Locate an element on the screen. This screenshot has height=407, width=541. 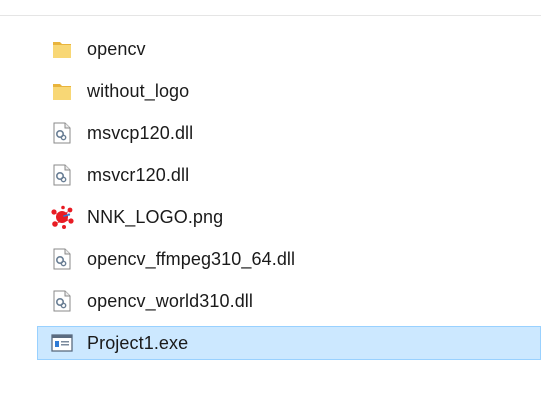
file-row-opencv-ffmpeg: opencv_ffmpeg310_64.dll is located at coordinates (289, 259).